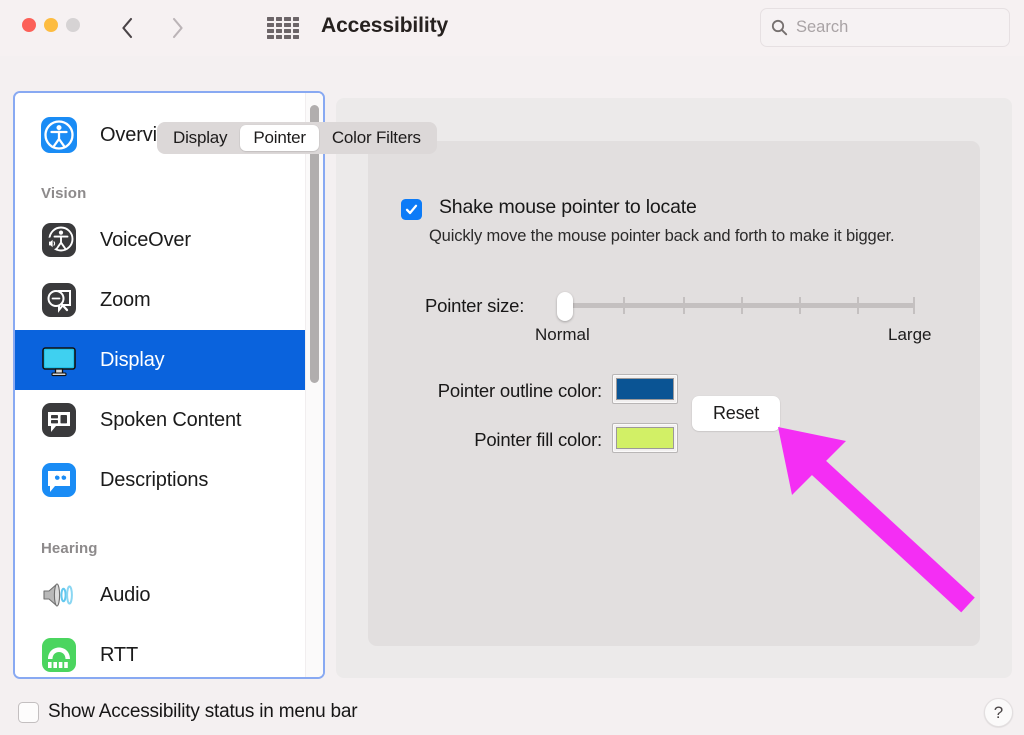 The image size is (1024, 735). I want to click on sidebar-item-label: VoiceOver, so click(145, 239).